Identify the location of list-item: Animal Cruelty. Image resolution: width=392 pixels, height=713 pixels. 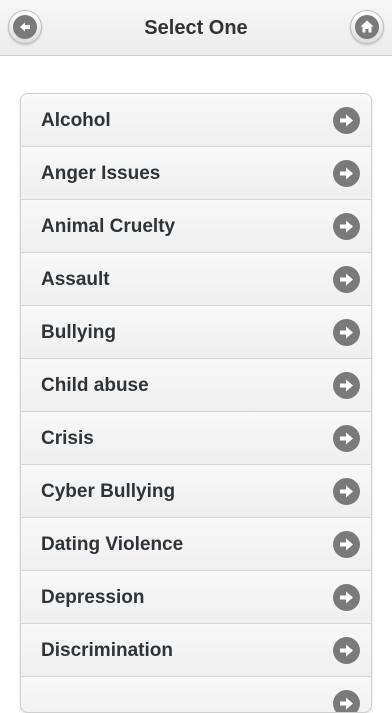
(196, 226).